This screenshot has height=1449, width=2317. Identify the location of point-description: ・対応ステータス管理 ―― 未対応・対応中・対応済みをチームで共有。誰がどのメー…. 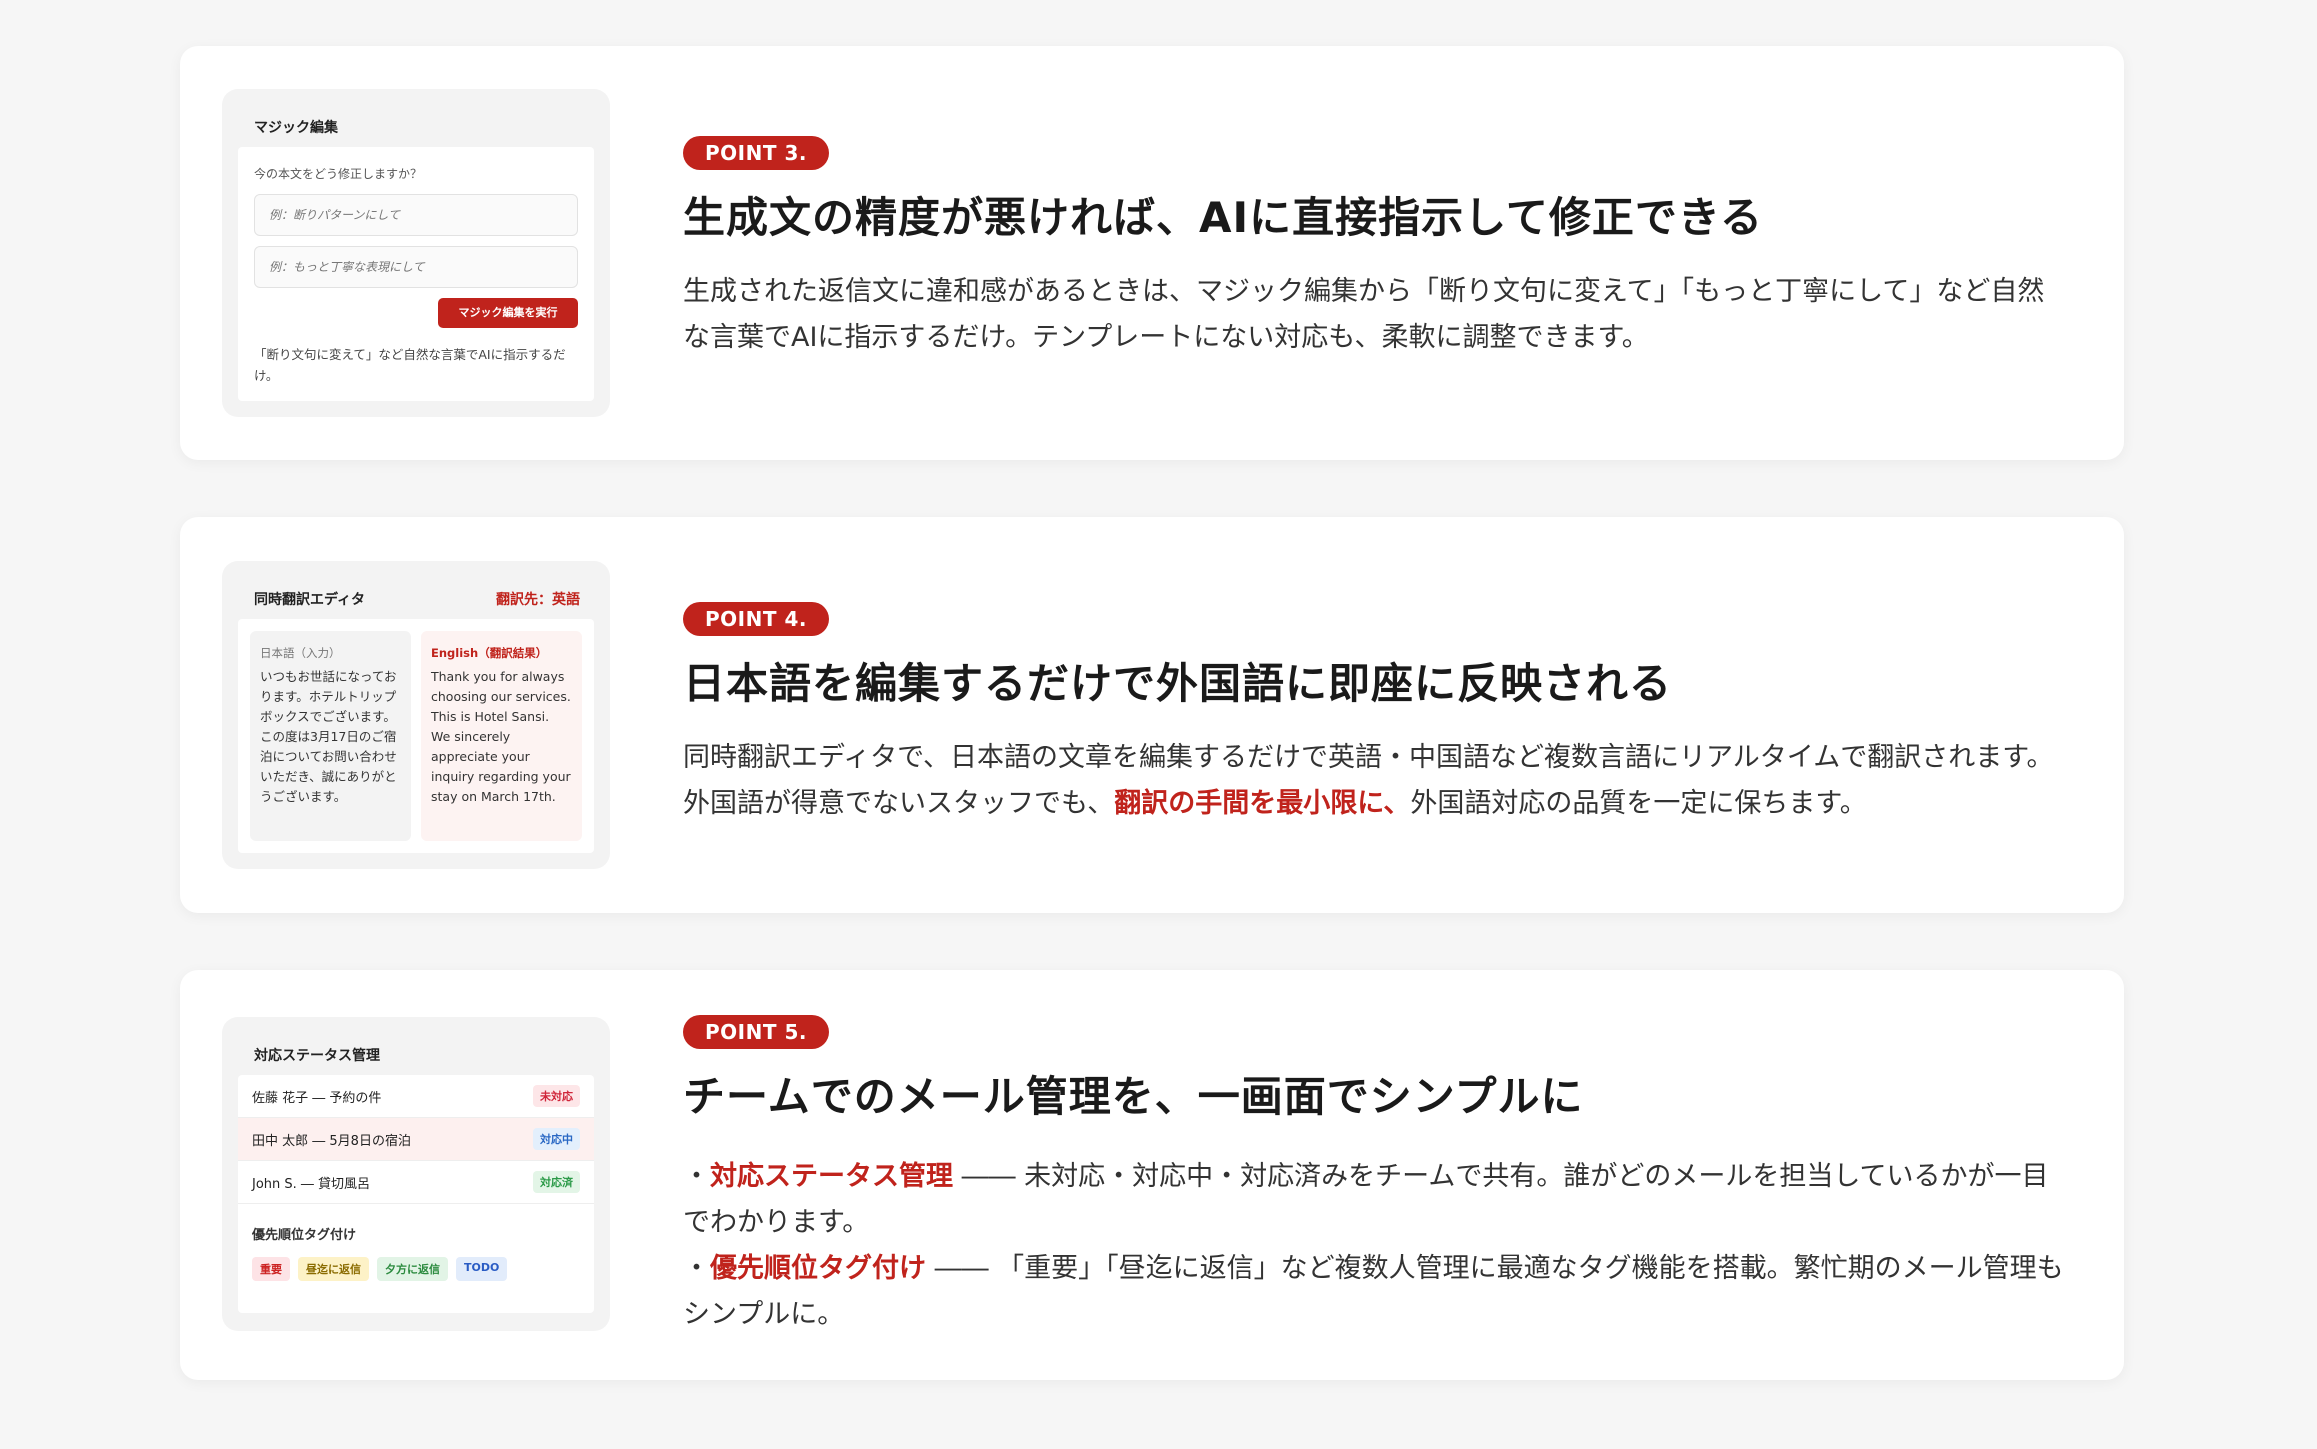
(1373, 1246).